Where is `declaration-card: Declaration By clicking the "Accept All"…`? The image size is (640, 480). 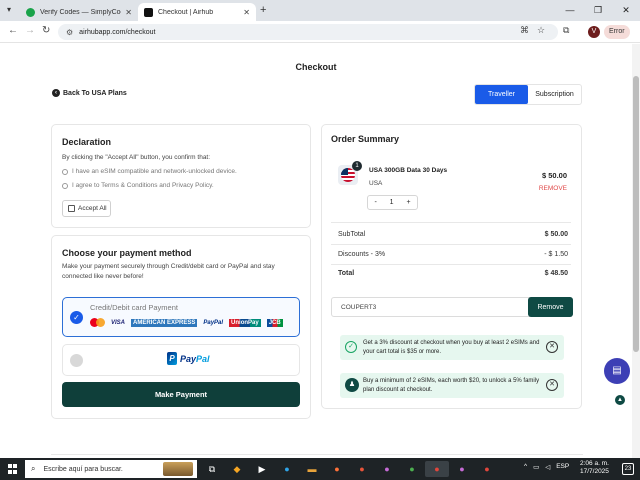 declaration-card: Declaration By clicking the "Accept All"… is located at coordinates (181, 176).